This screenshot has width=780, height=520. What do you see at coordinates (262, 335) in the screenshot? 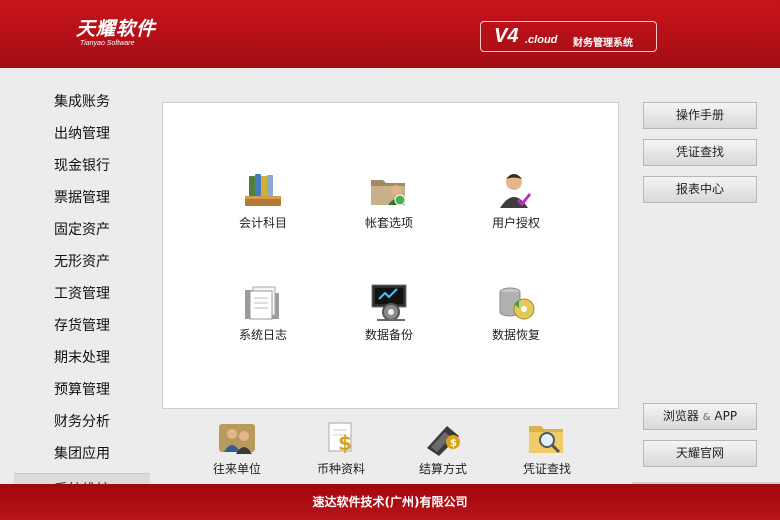
I see `app-system-log-label: 系统日志` at bounding box center [262, 335].